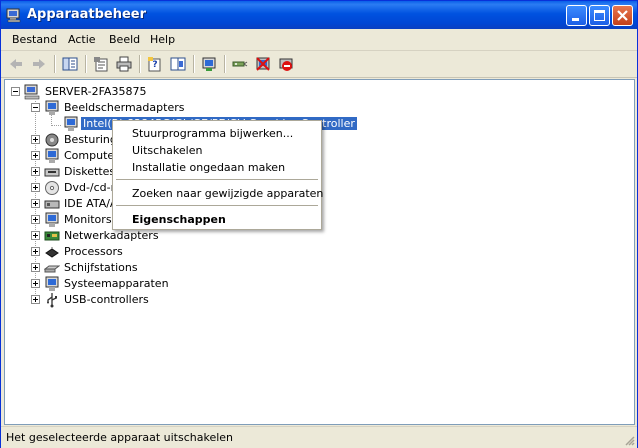  I want to click on maximize-button, so click(599, 15).